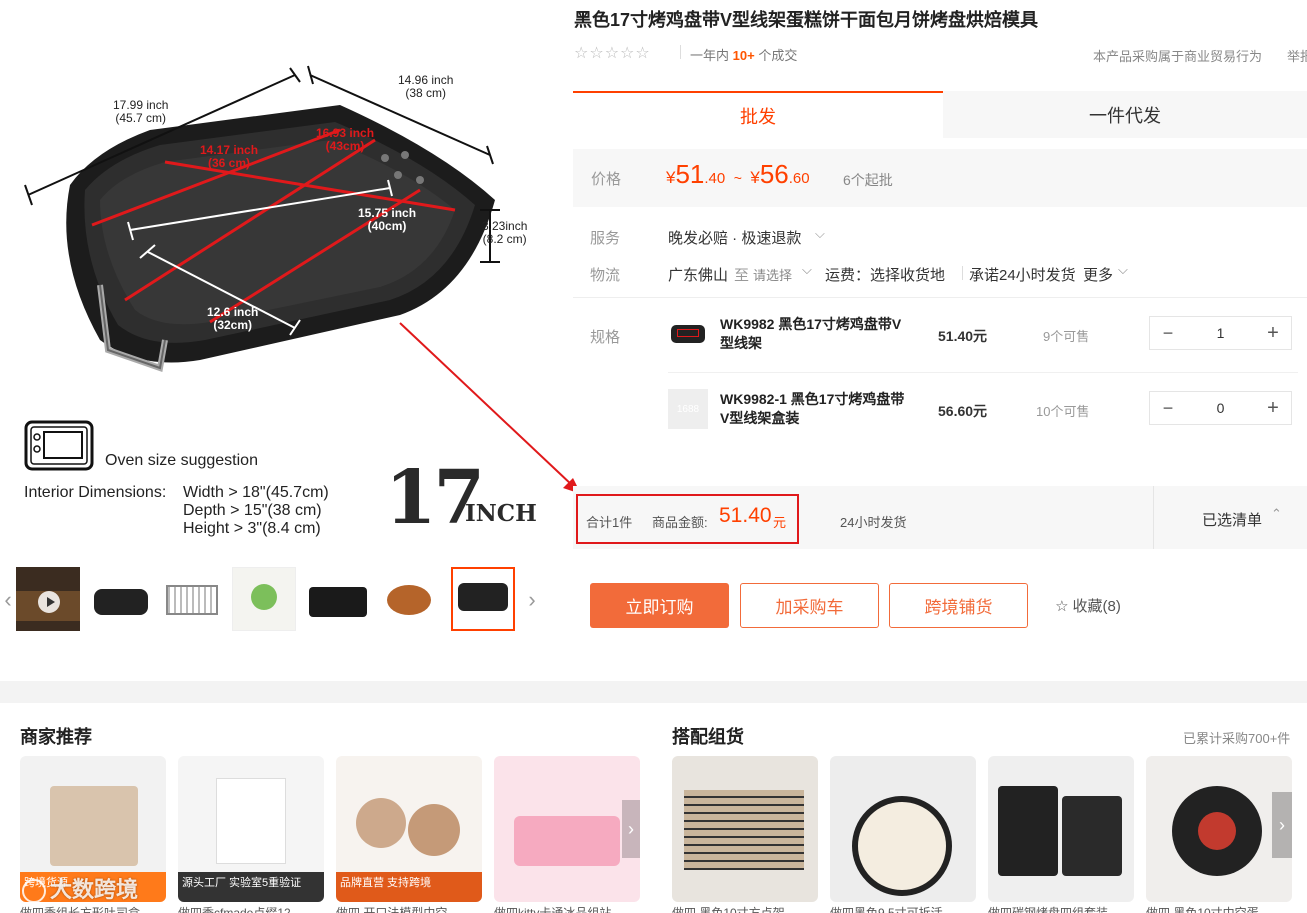  Describe the element at coordinates (734, 237) in the screenshot. I see `service-value: 晚发必赔 · 极速退款` at that location.